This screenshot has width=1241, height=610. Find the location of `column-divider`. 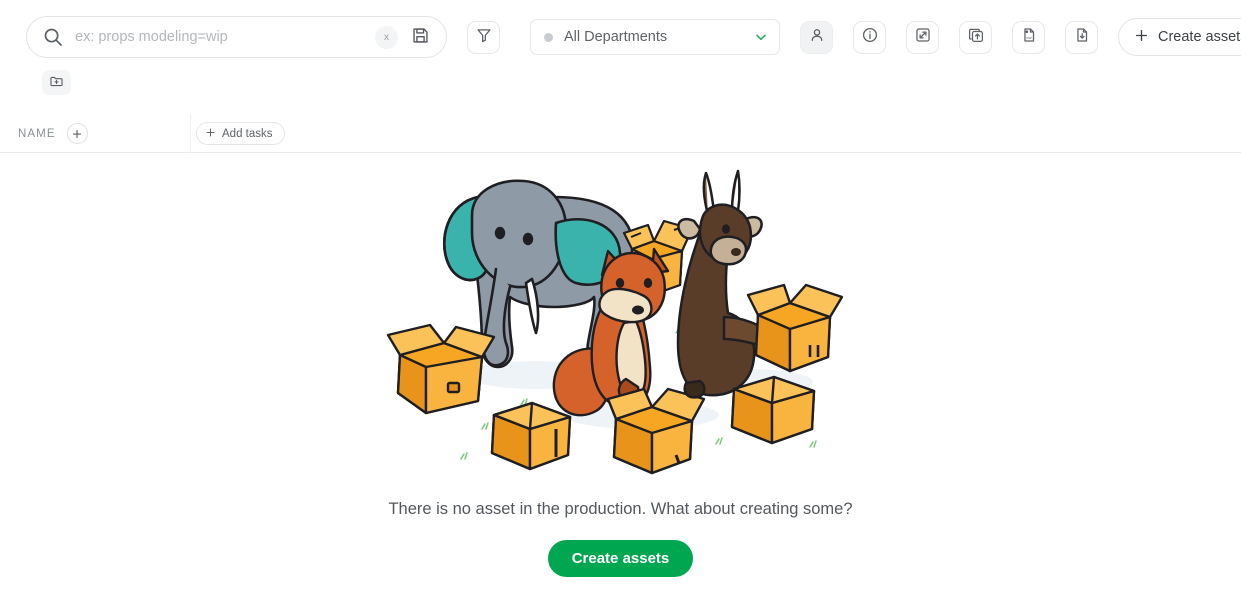

column-divider is located at coordinates (190, 133).